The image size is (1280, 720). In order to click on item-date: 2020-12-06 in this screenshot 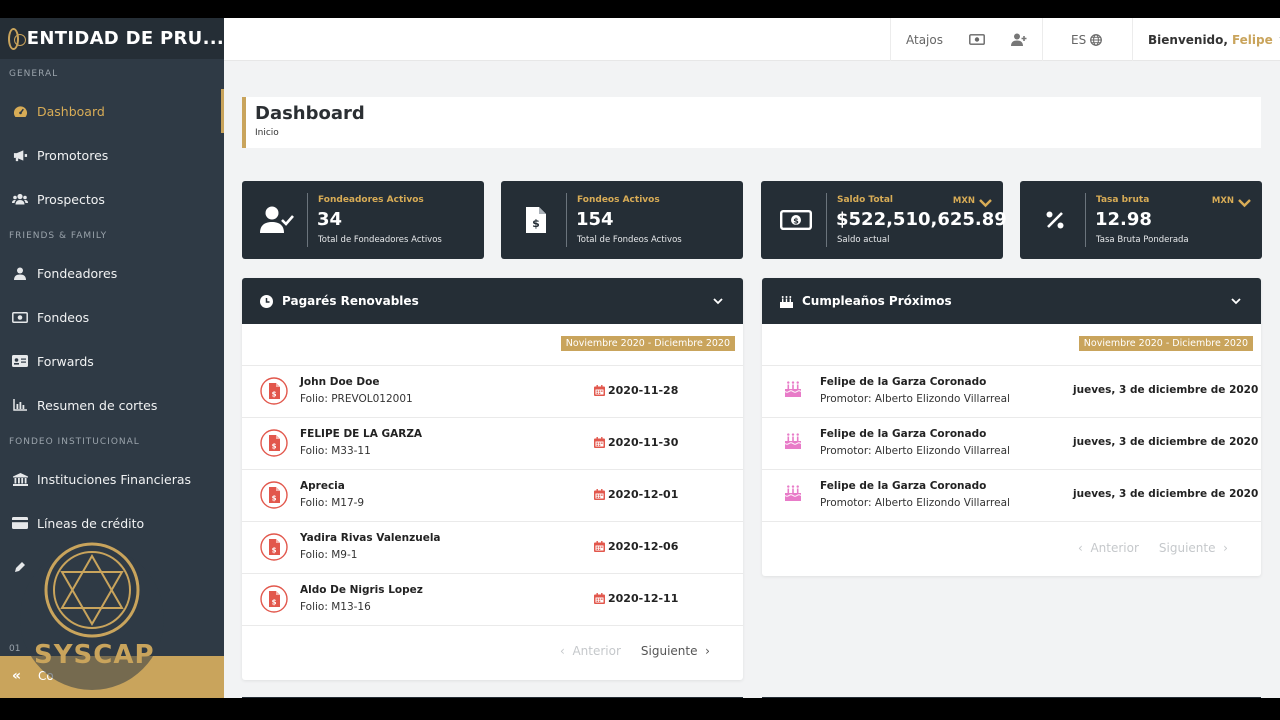, I will do `click(636, 546)`.